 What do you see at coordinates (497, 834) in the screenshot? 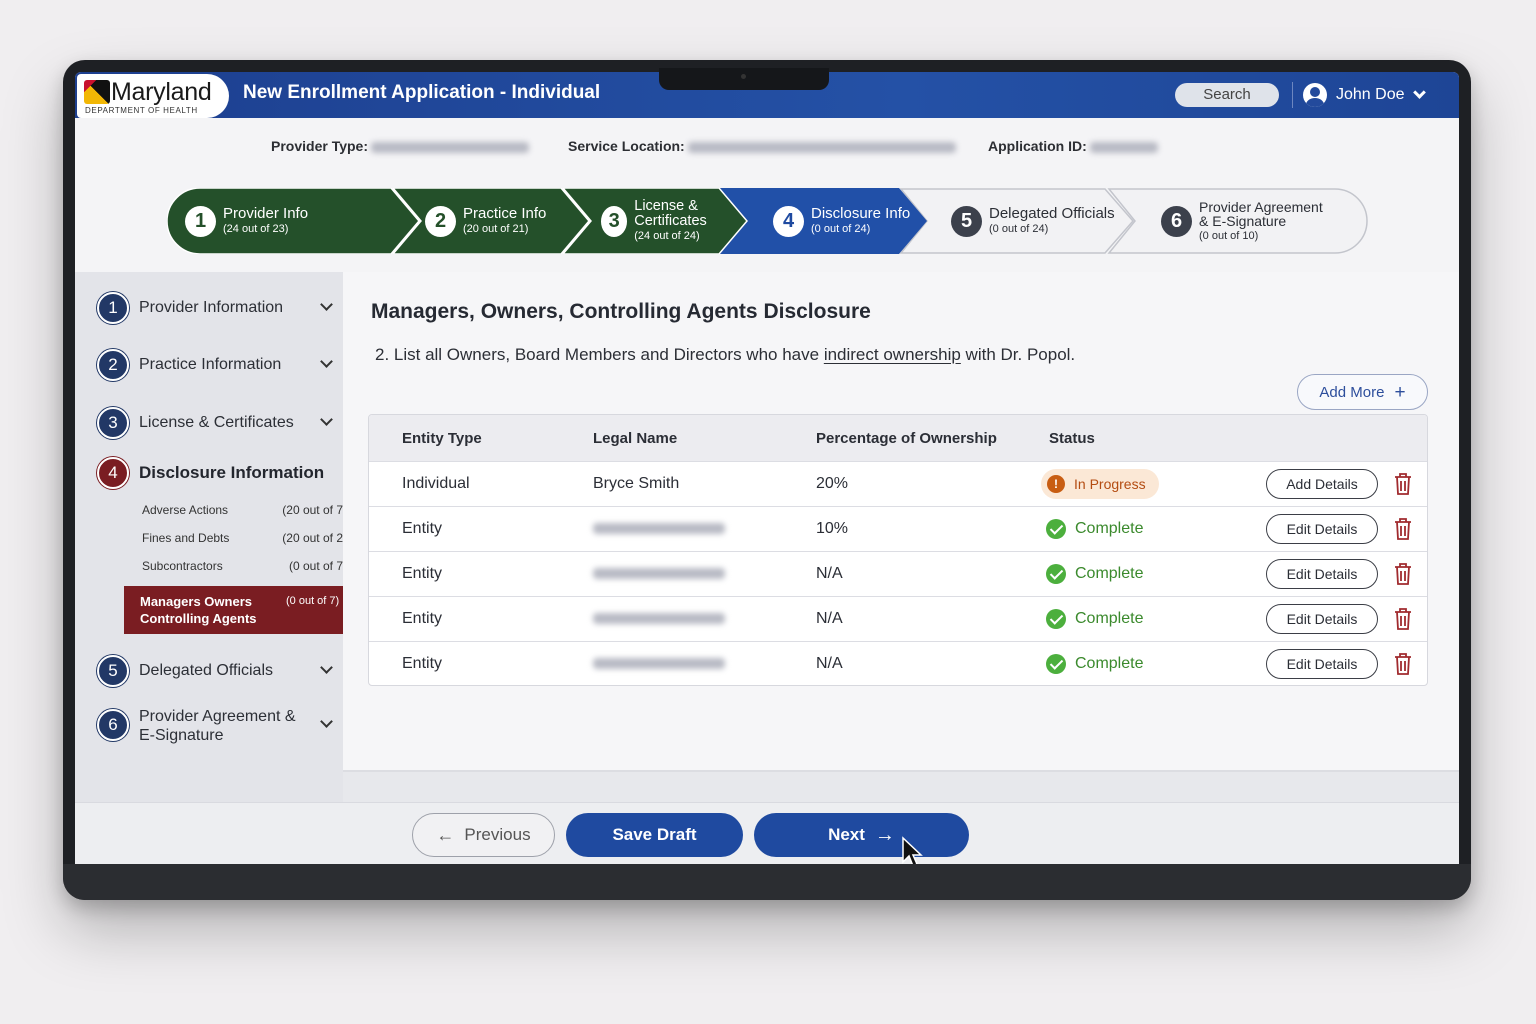
I see `previous-label: Previous` at bounding box center [497, 834].